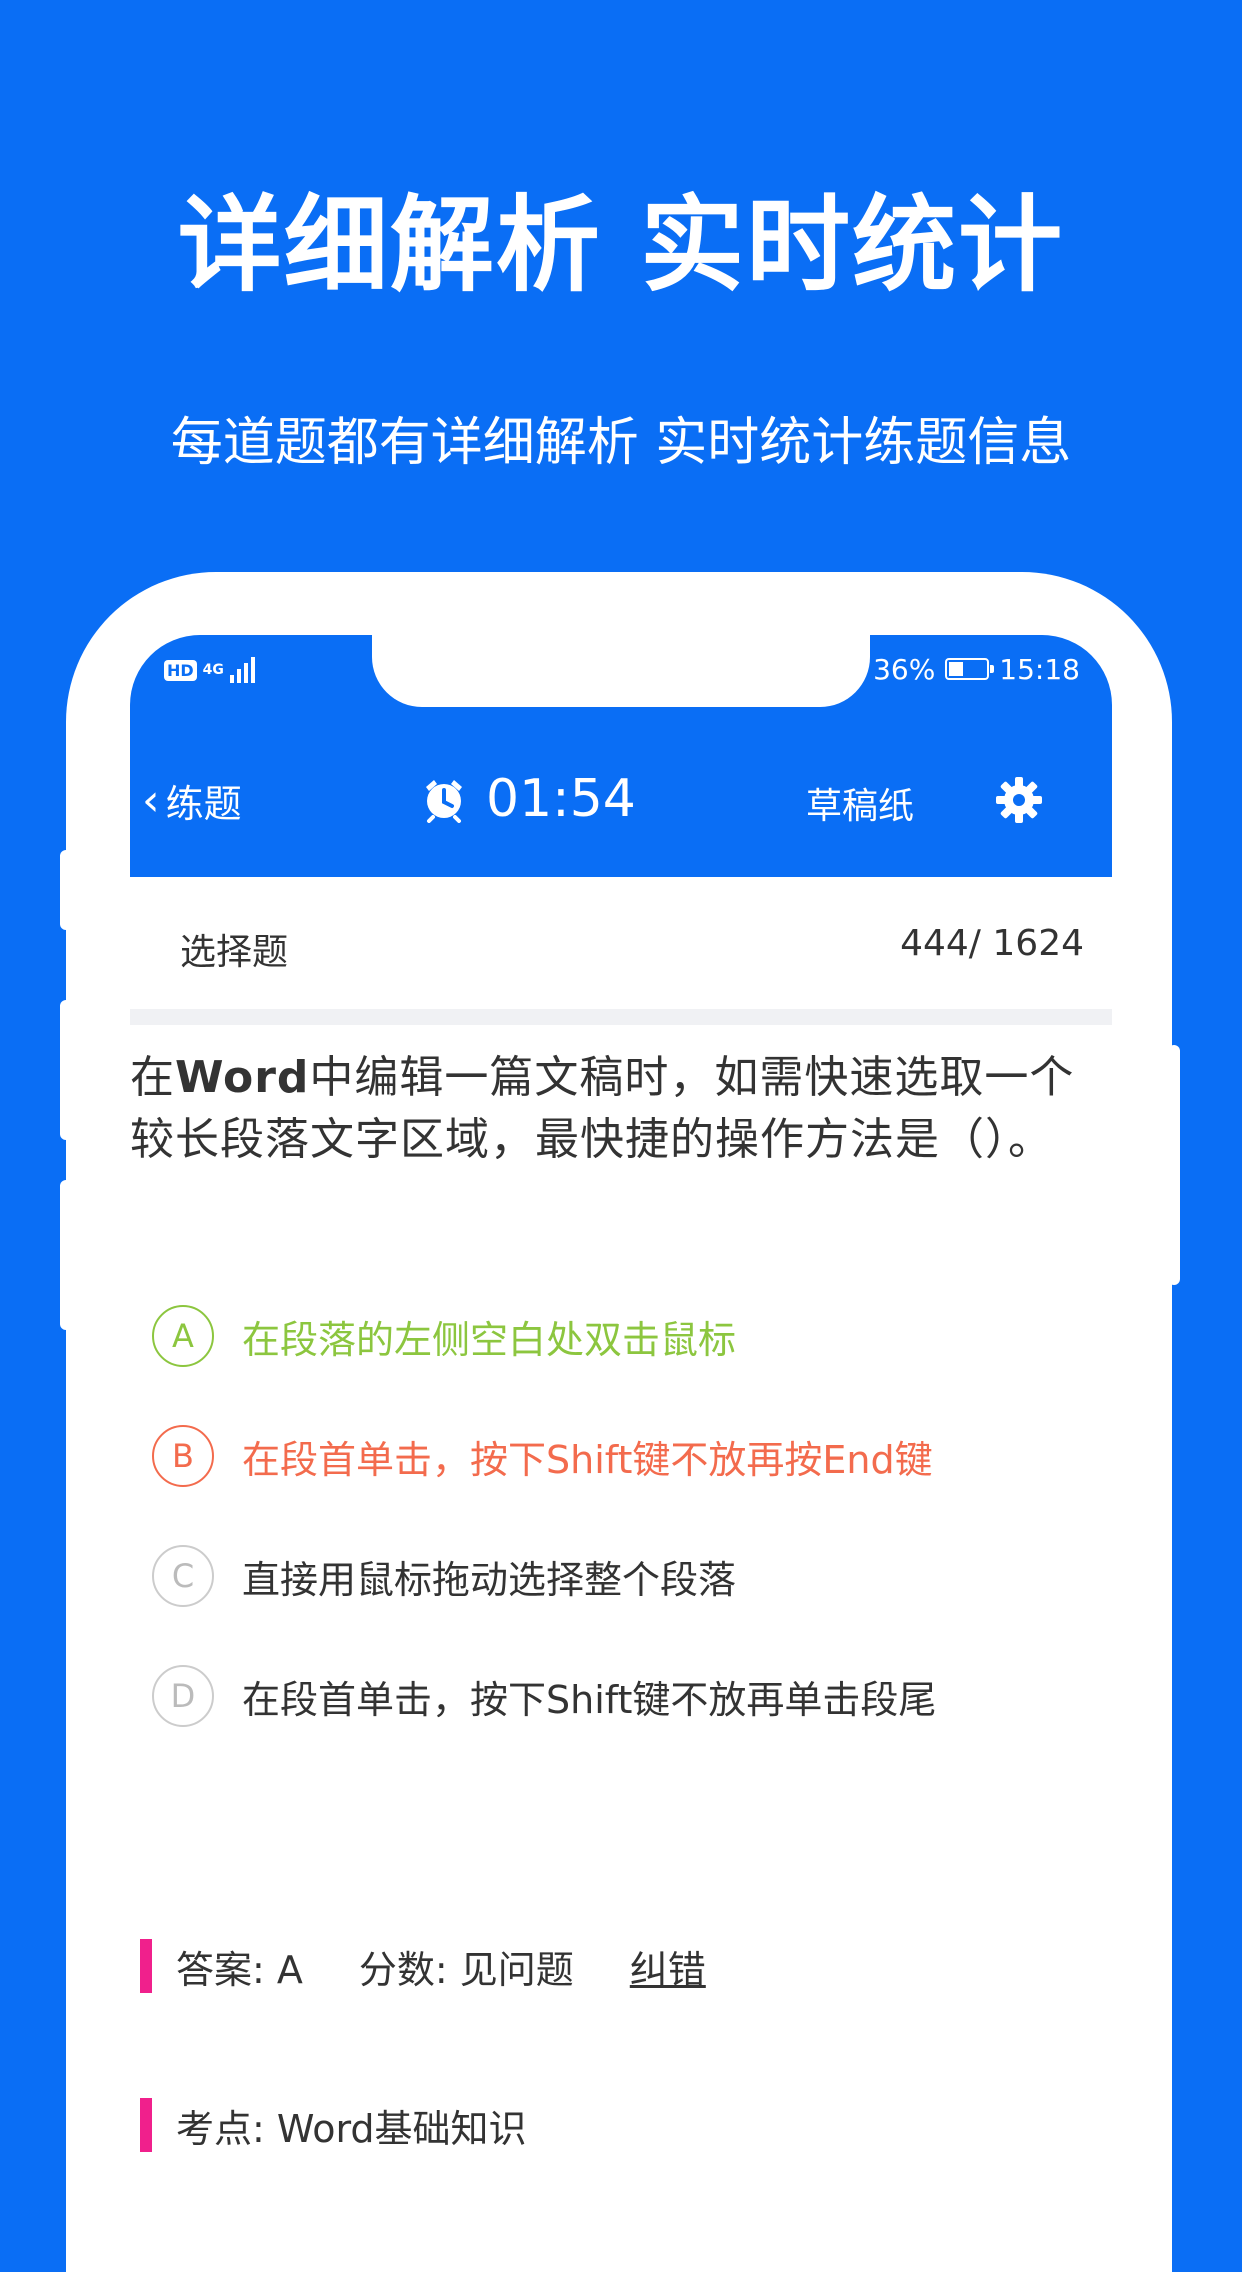 The image size is (1242, 2272). What do you see at coordinates (621, 756) in the screenshot?
I see `app-bar: HD 4G 36% 15:18 ‹ 练题 01:54 草稿纸` at bounding box center [621, 756].